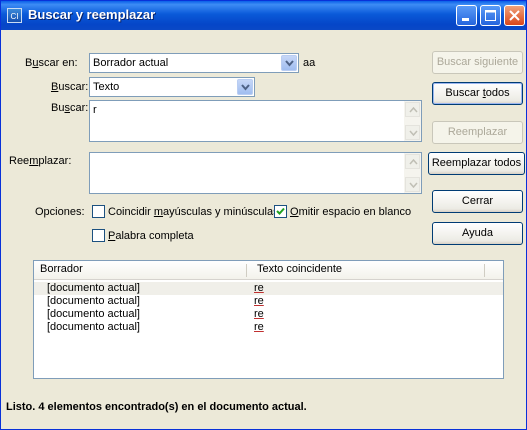 Image resolution: width=527 pixels, height=430 pixels. What do you see at coordinates (60, 212) in the screenshot?
I see `options-label: Opciones:` at bounding box center [60, 212].